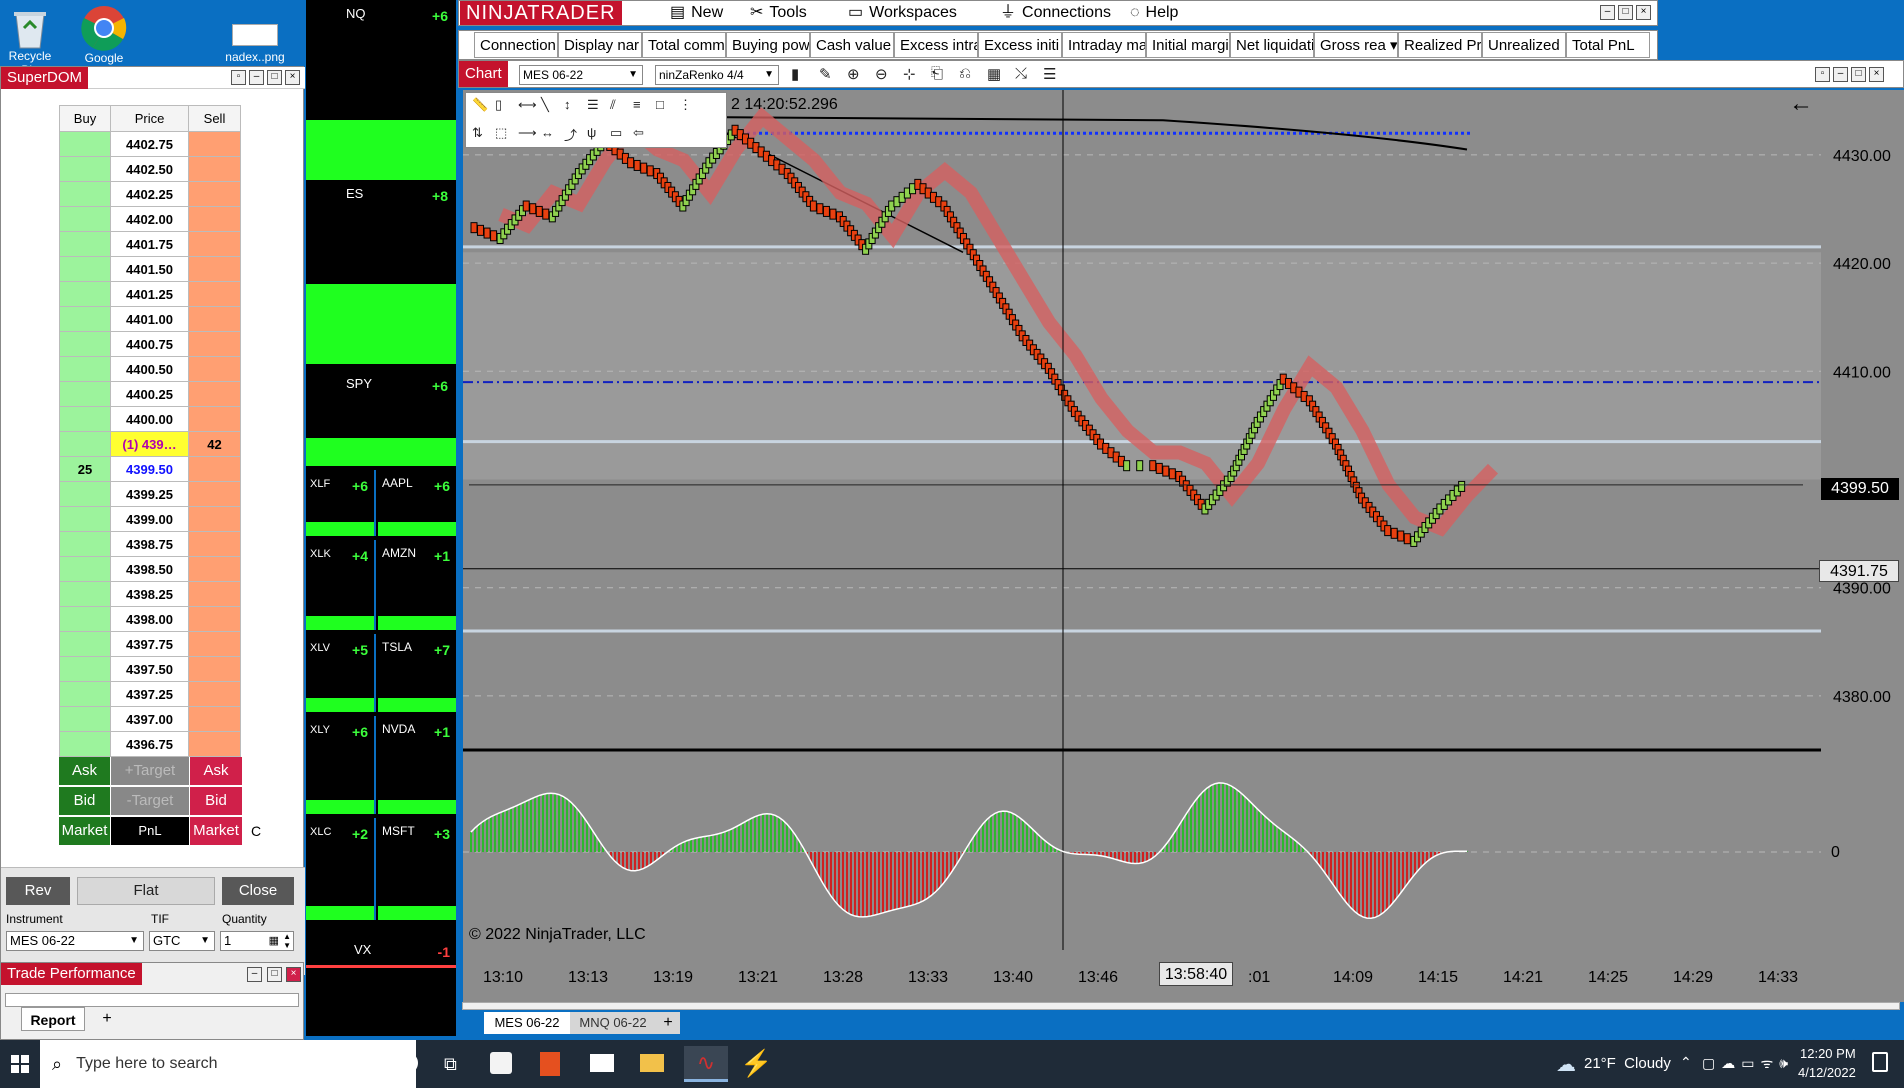  What do you see at coordinates (182, 941) in the screenshot?
I see `tif-select: GTC ▼` at bounding box center [182, 941].